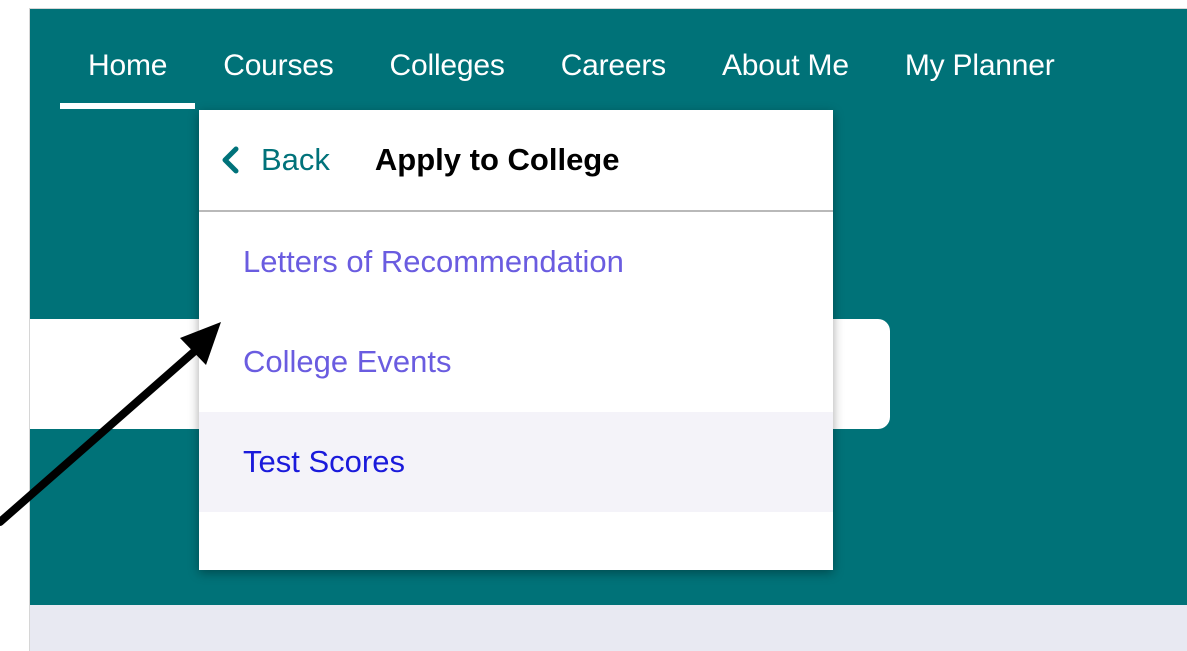  Describe the element at coordinates (516, 462) in the screenshot. I see `menu-item-test-scores: Test Scores` at that location.